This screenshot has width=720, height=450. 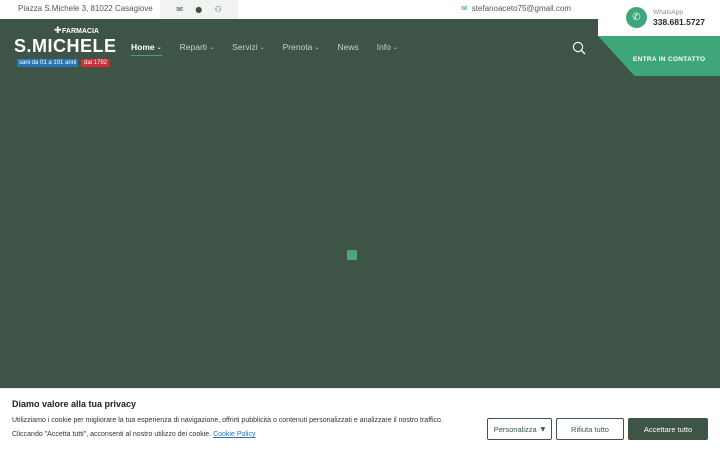 I want to click on envelope-icon: ✉, so click(x=179, y=9).